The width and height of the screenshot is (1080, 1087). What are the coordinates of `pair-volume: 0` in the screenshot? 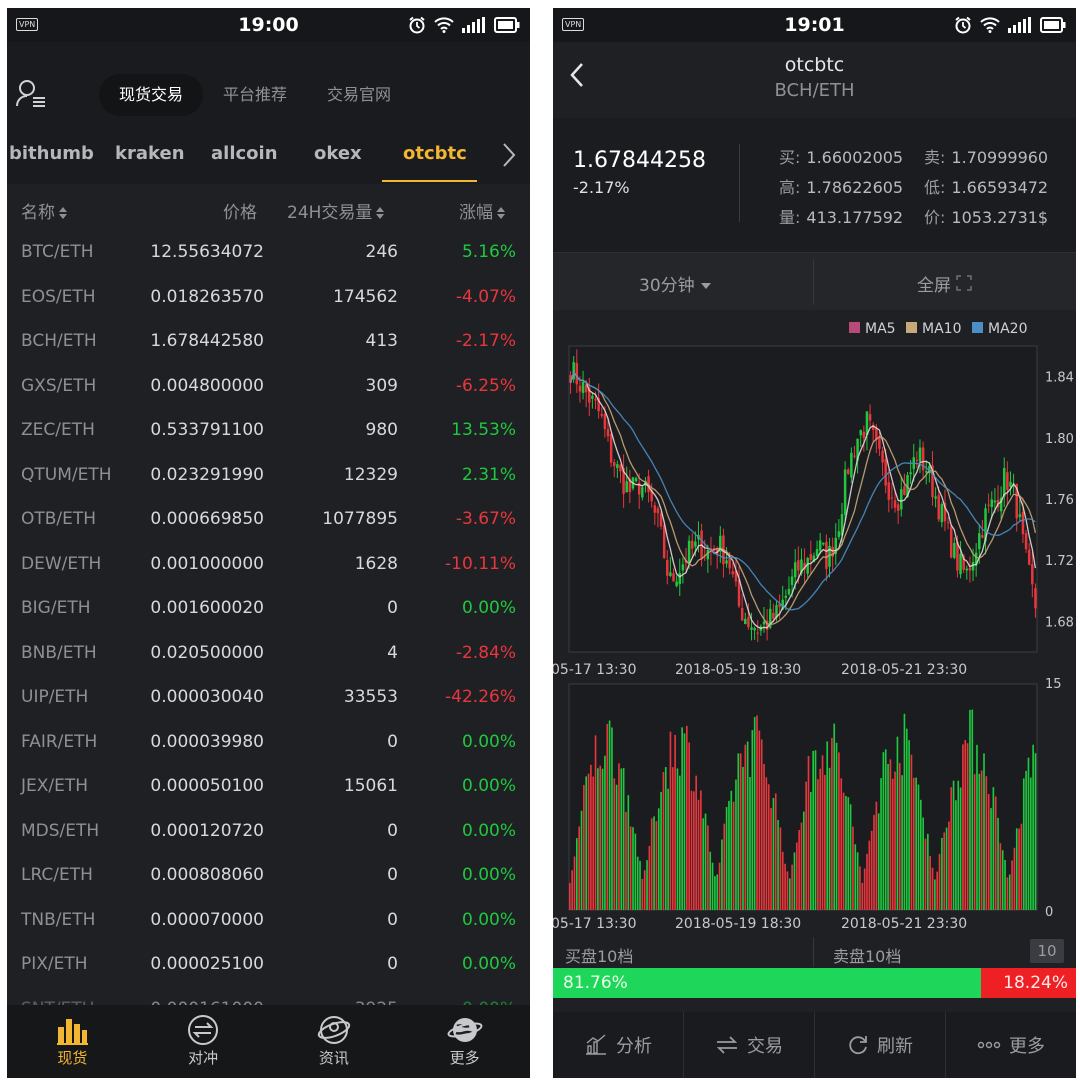 It's located at (392, 964).